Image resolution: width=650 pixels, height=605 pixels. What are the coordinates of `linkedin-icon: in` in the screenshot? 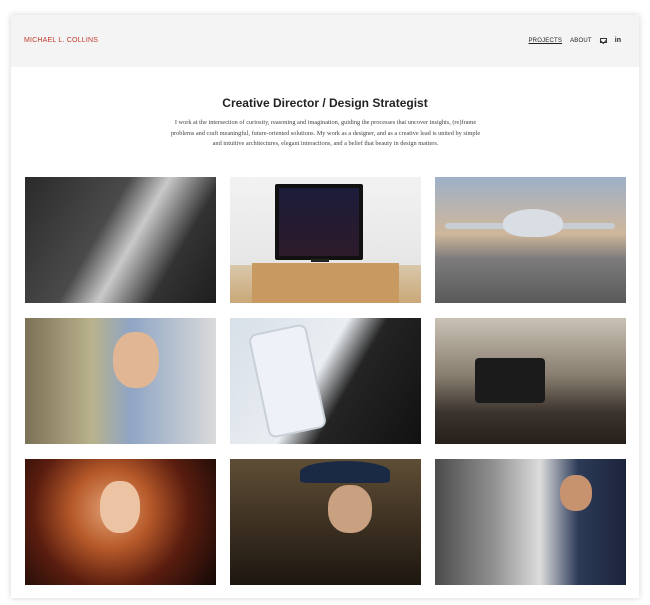 It's located at (618, 40).